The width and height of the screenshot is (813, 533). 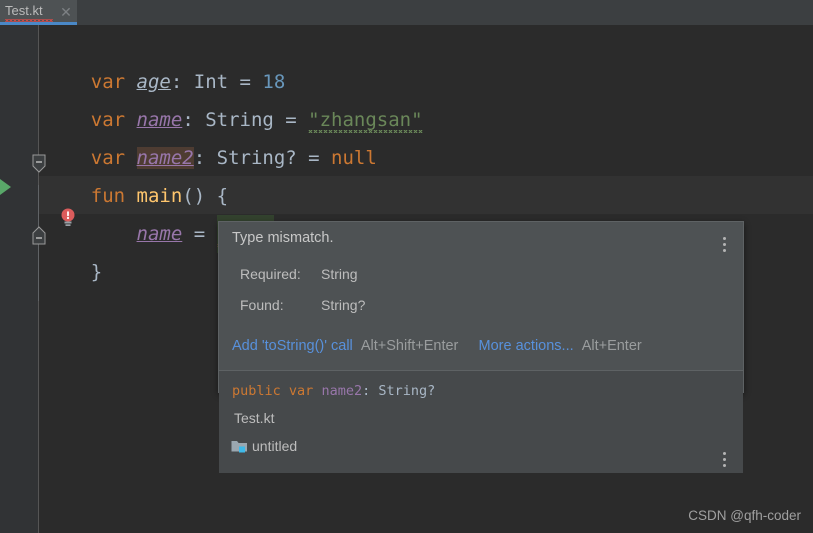 What do you see at coordinates (256, 158) in the screenshot?
I see `token-type: String?` at bounding box center [256, 158].